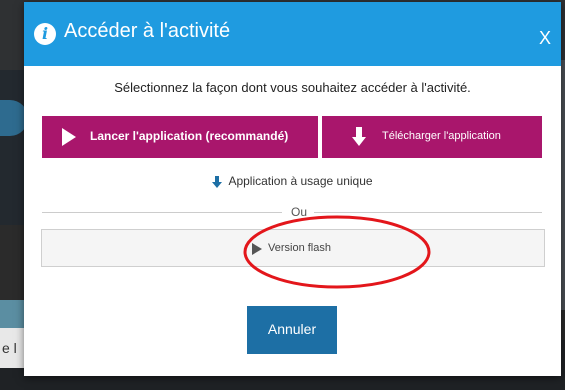  Describe the element at coordinates (545, 38) in the screenshot. I see `close-button: X` at that location.